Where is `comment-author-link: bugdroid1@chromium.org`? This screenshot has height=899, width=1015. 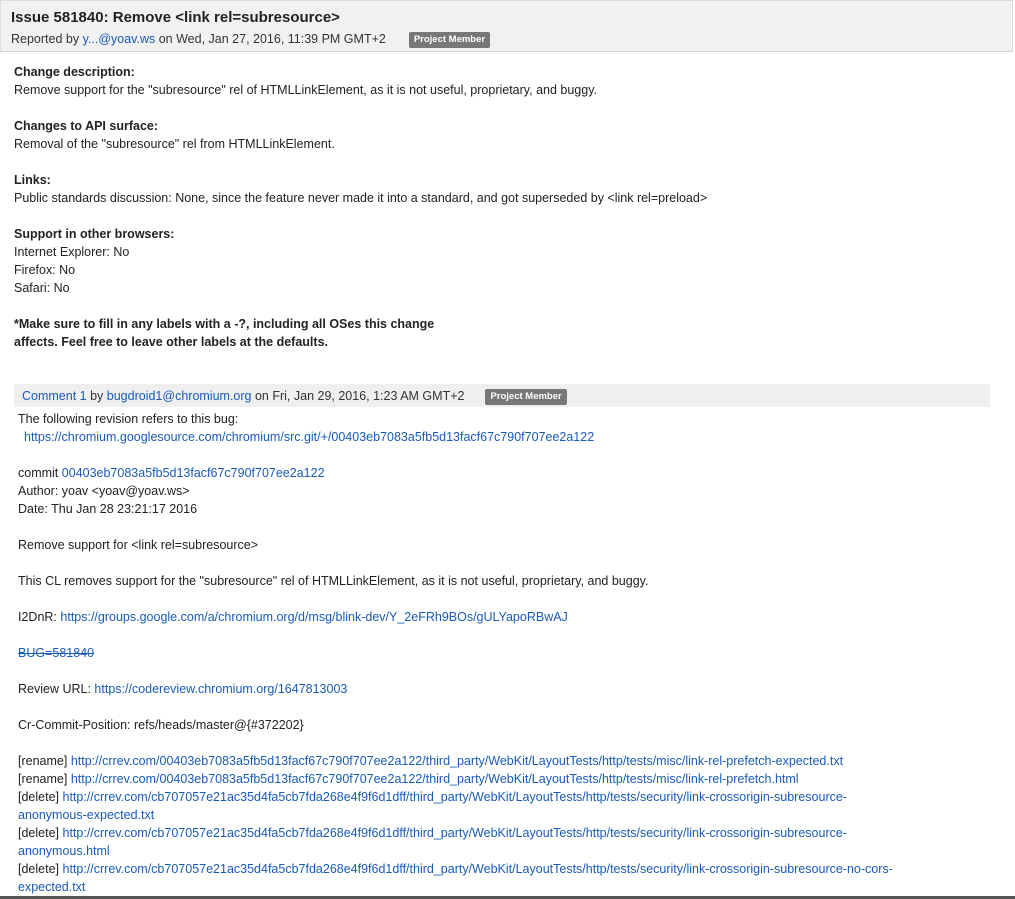
comment-author-link: bugdroid1@chromium.org is located at coordinates (179, 396).